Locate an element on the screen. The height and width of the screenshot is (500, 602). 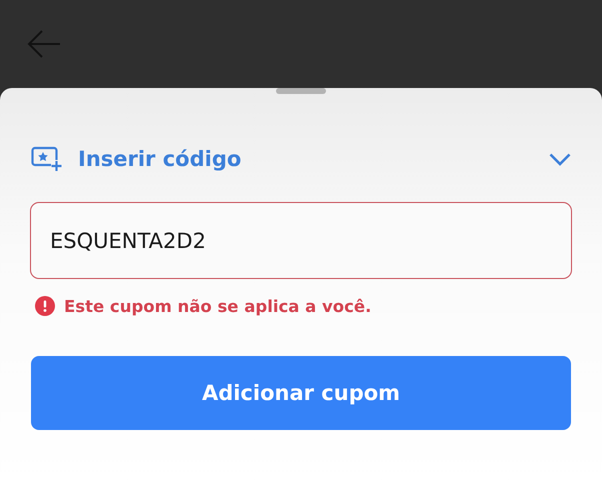
chevron-icon is located at coordinates (560, 159).